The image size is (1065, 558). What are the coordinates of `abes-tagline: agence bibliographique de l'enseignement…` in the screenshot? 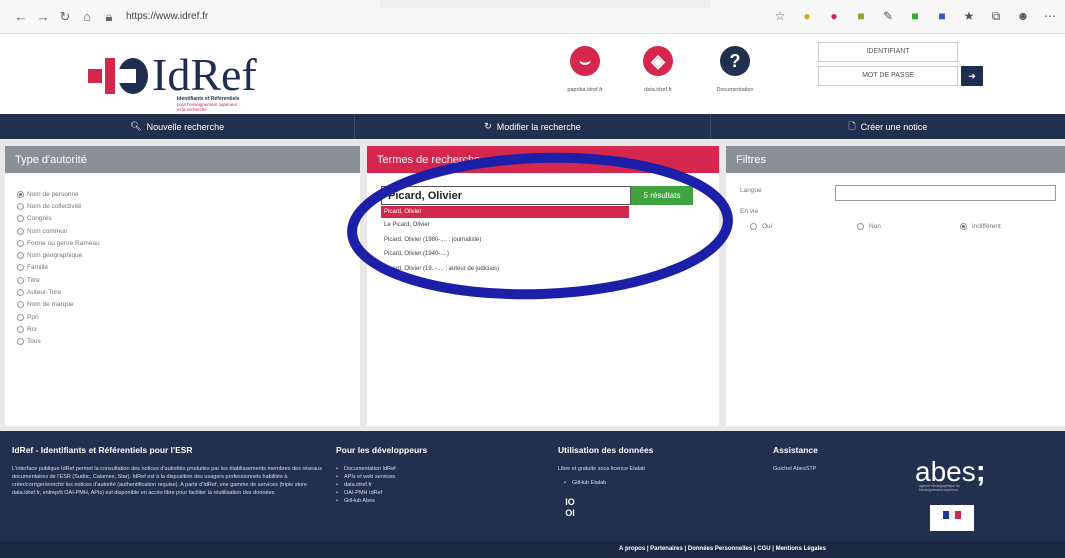 It's located at (940, 488).